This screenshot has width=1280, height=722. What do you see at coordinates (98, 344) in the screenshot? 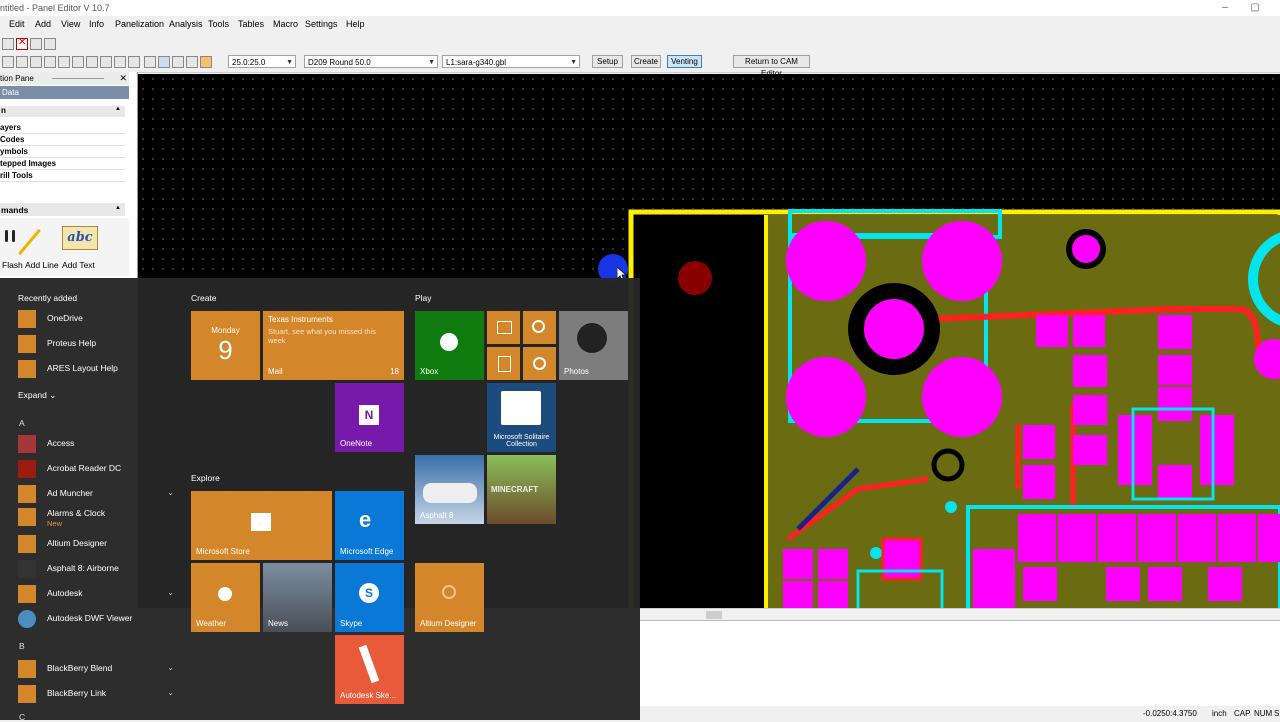
I see `app-proteus-help: Proteus Help` at bounding box center [98, 344].